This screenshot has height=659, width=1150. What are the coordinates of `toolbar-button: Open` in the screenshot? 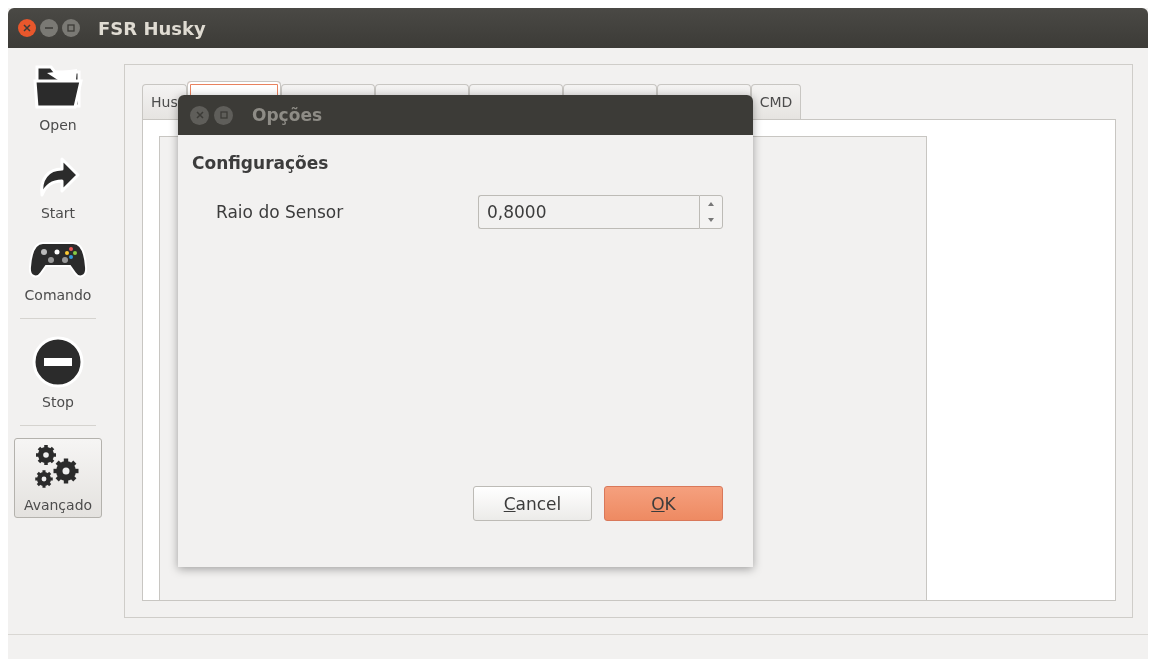 It's located at (58, 98).